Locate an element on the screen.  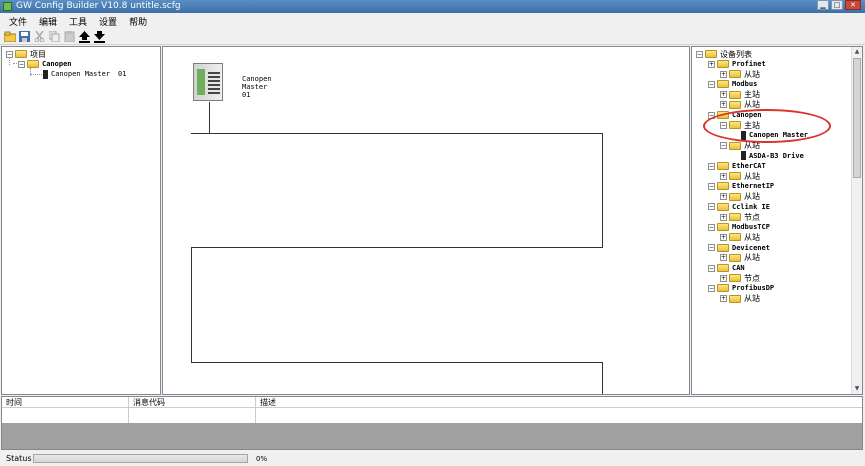
tree-label: CAN is located at coordinates (738, 268).